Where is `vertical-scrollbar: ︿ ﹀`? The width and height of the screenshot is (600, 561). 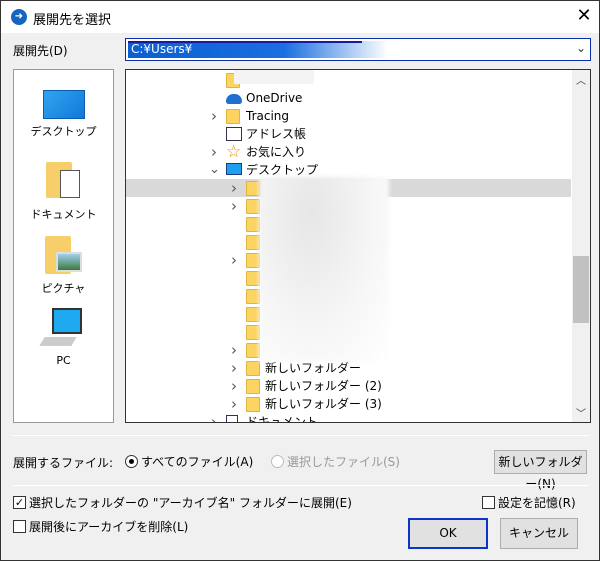
vertical-scrollbar: ︿ ﹀ is located at coordinates (581, 246).